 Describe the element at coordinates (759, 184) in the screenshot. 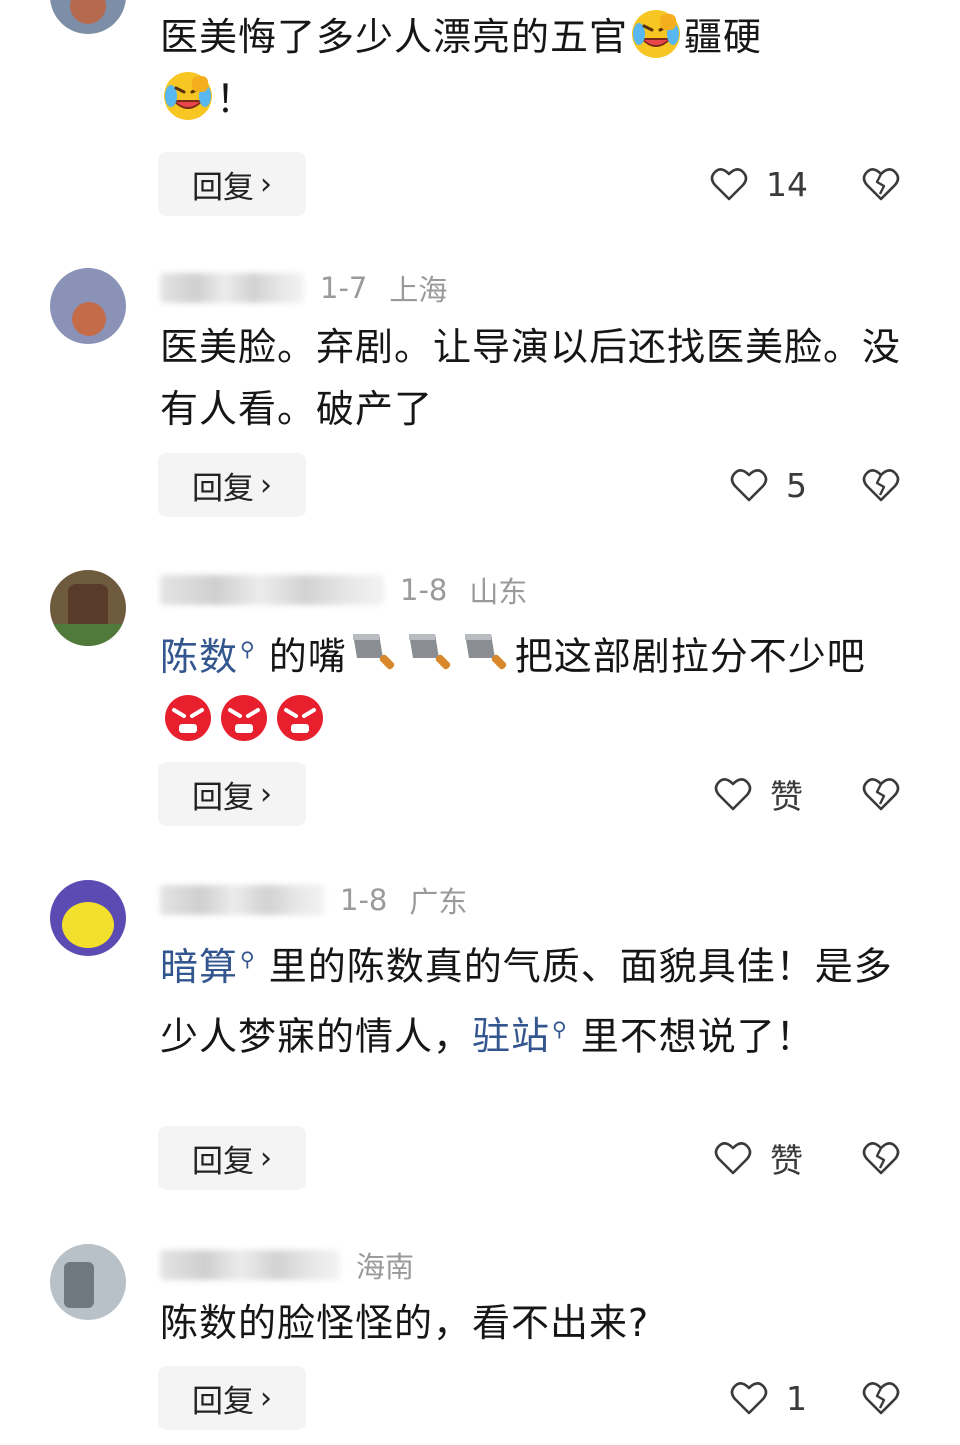

I see `like-button: 14` at that location.